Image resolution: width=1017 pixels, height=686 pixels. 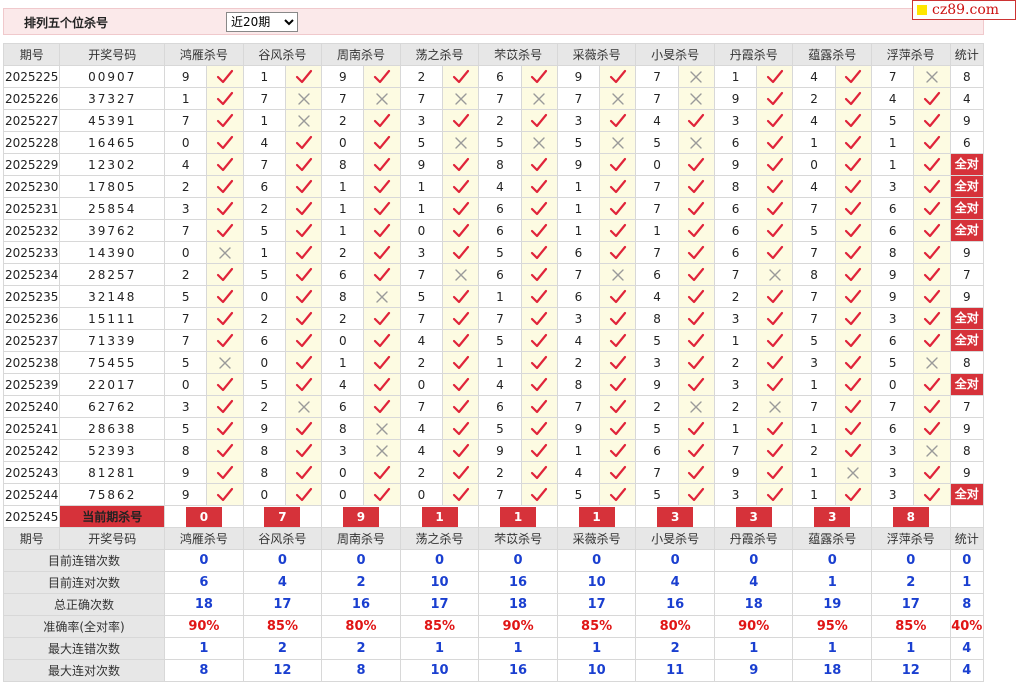 I want to click on stat-value: 0, so click(x=439, y=560).